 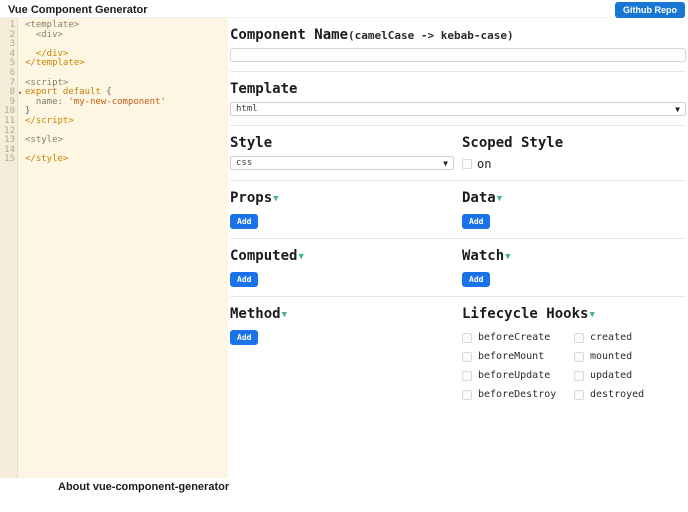 I want to click on scoped-style-label: Scoped Style, so click(x=513, y=143).